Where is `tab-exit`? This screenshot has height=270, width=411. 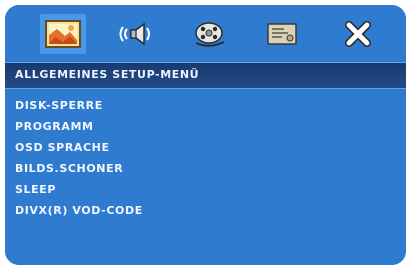
tab-exit is located at coordinates (358, 34).